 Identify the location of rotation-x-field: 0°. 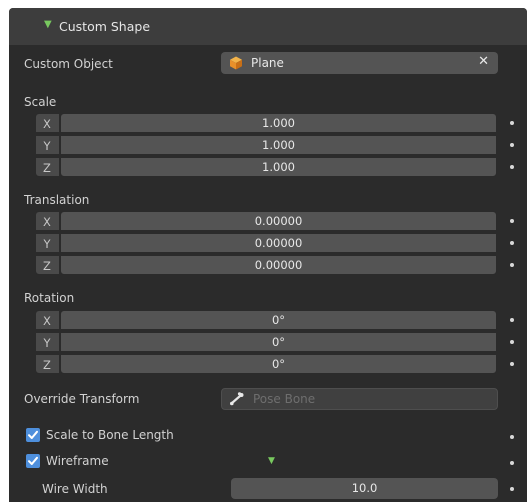
(278, 320).